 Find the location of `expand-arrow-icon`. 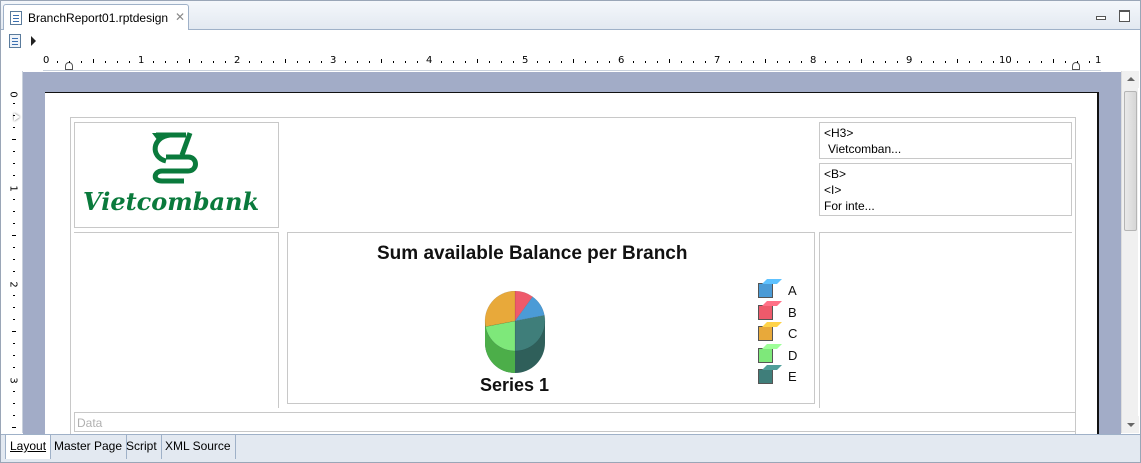

expand-arrow-icon is located at coordinates (33, 41).